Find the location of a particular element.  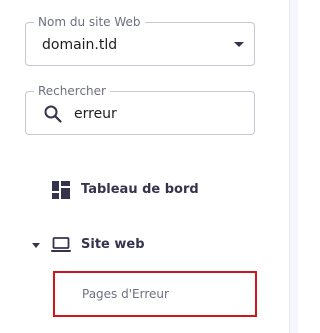

sidebar-item-website: Site web is located at coordinates (135, 245).